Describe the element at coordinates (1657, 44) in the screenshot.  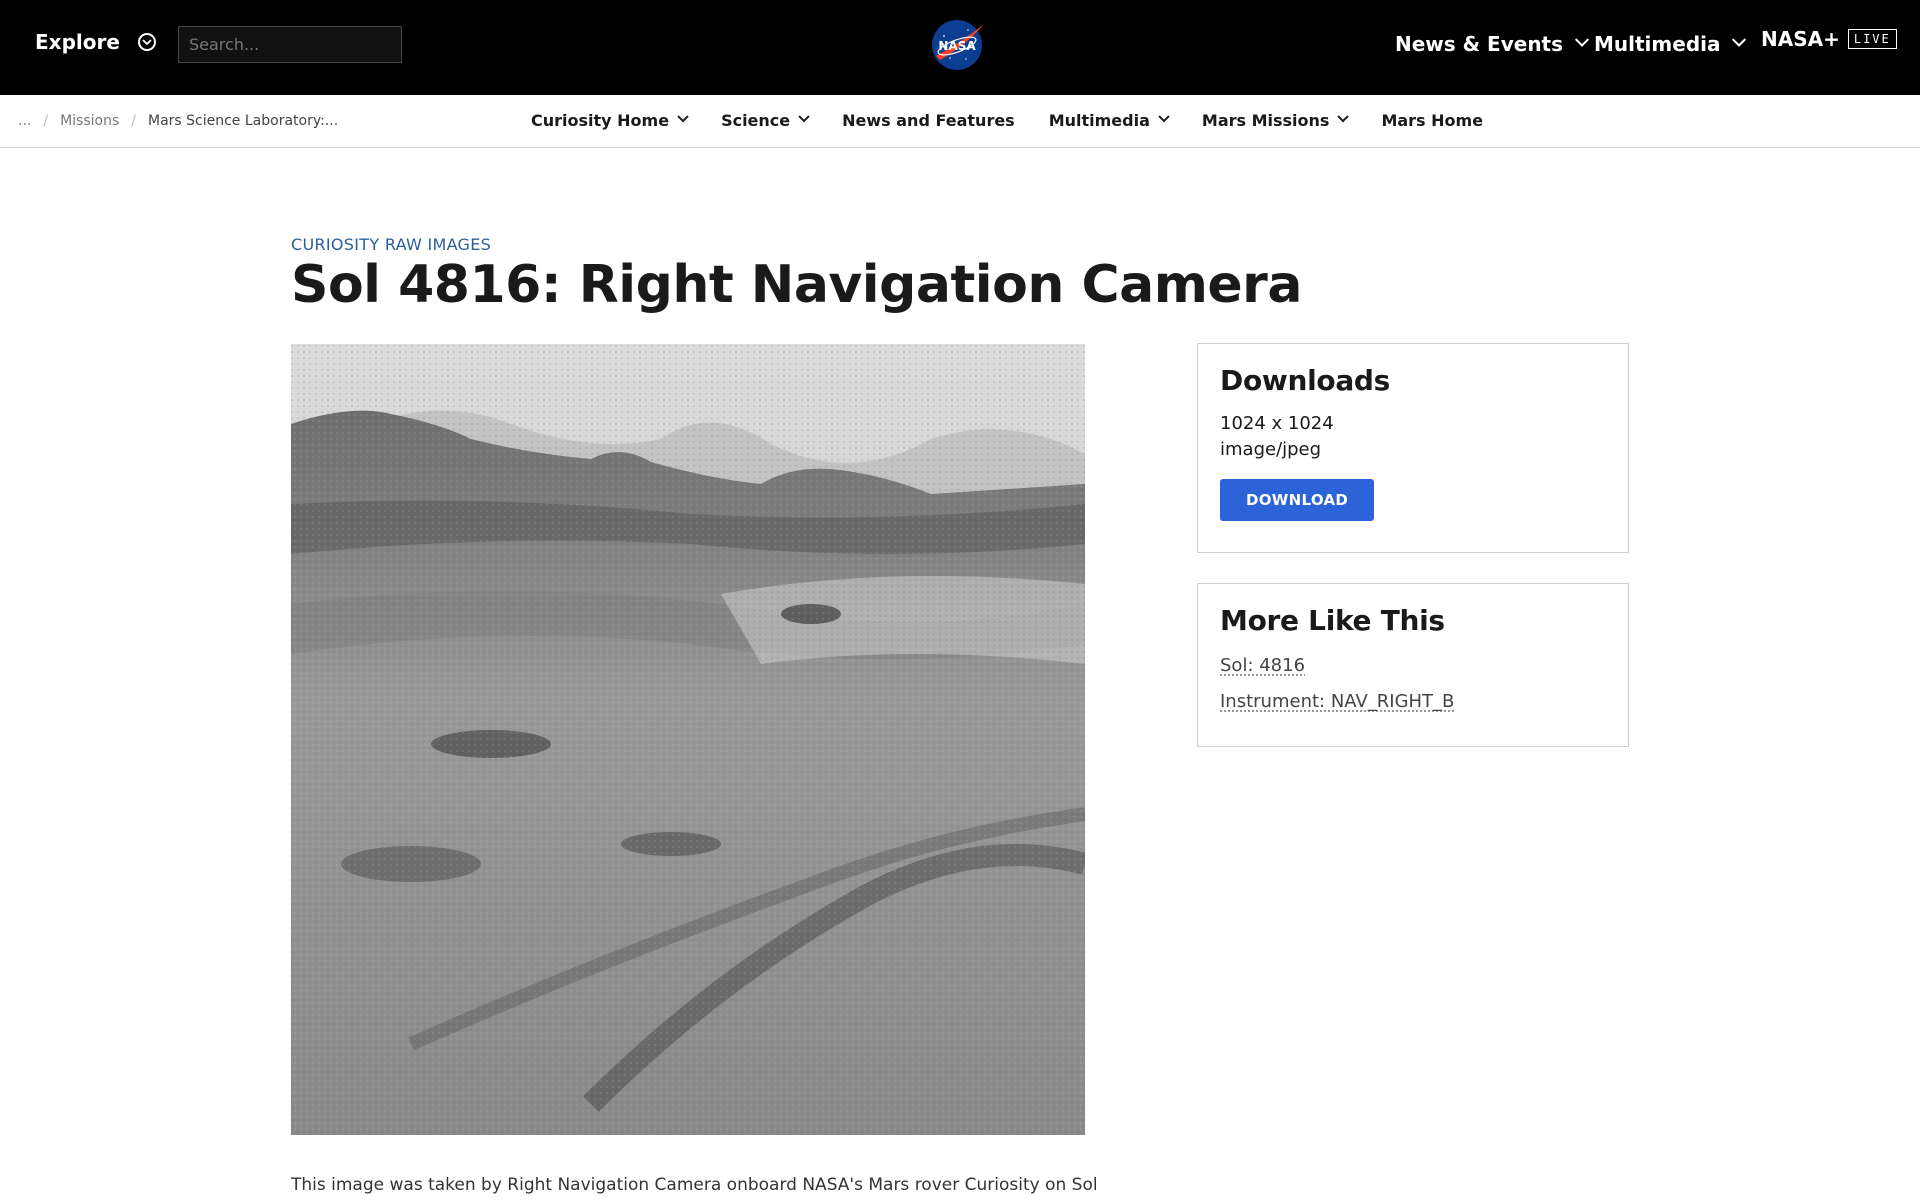
I see `nav-multimedia-label: Multimedia` at that location.